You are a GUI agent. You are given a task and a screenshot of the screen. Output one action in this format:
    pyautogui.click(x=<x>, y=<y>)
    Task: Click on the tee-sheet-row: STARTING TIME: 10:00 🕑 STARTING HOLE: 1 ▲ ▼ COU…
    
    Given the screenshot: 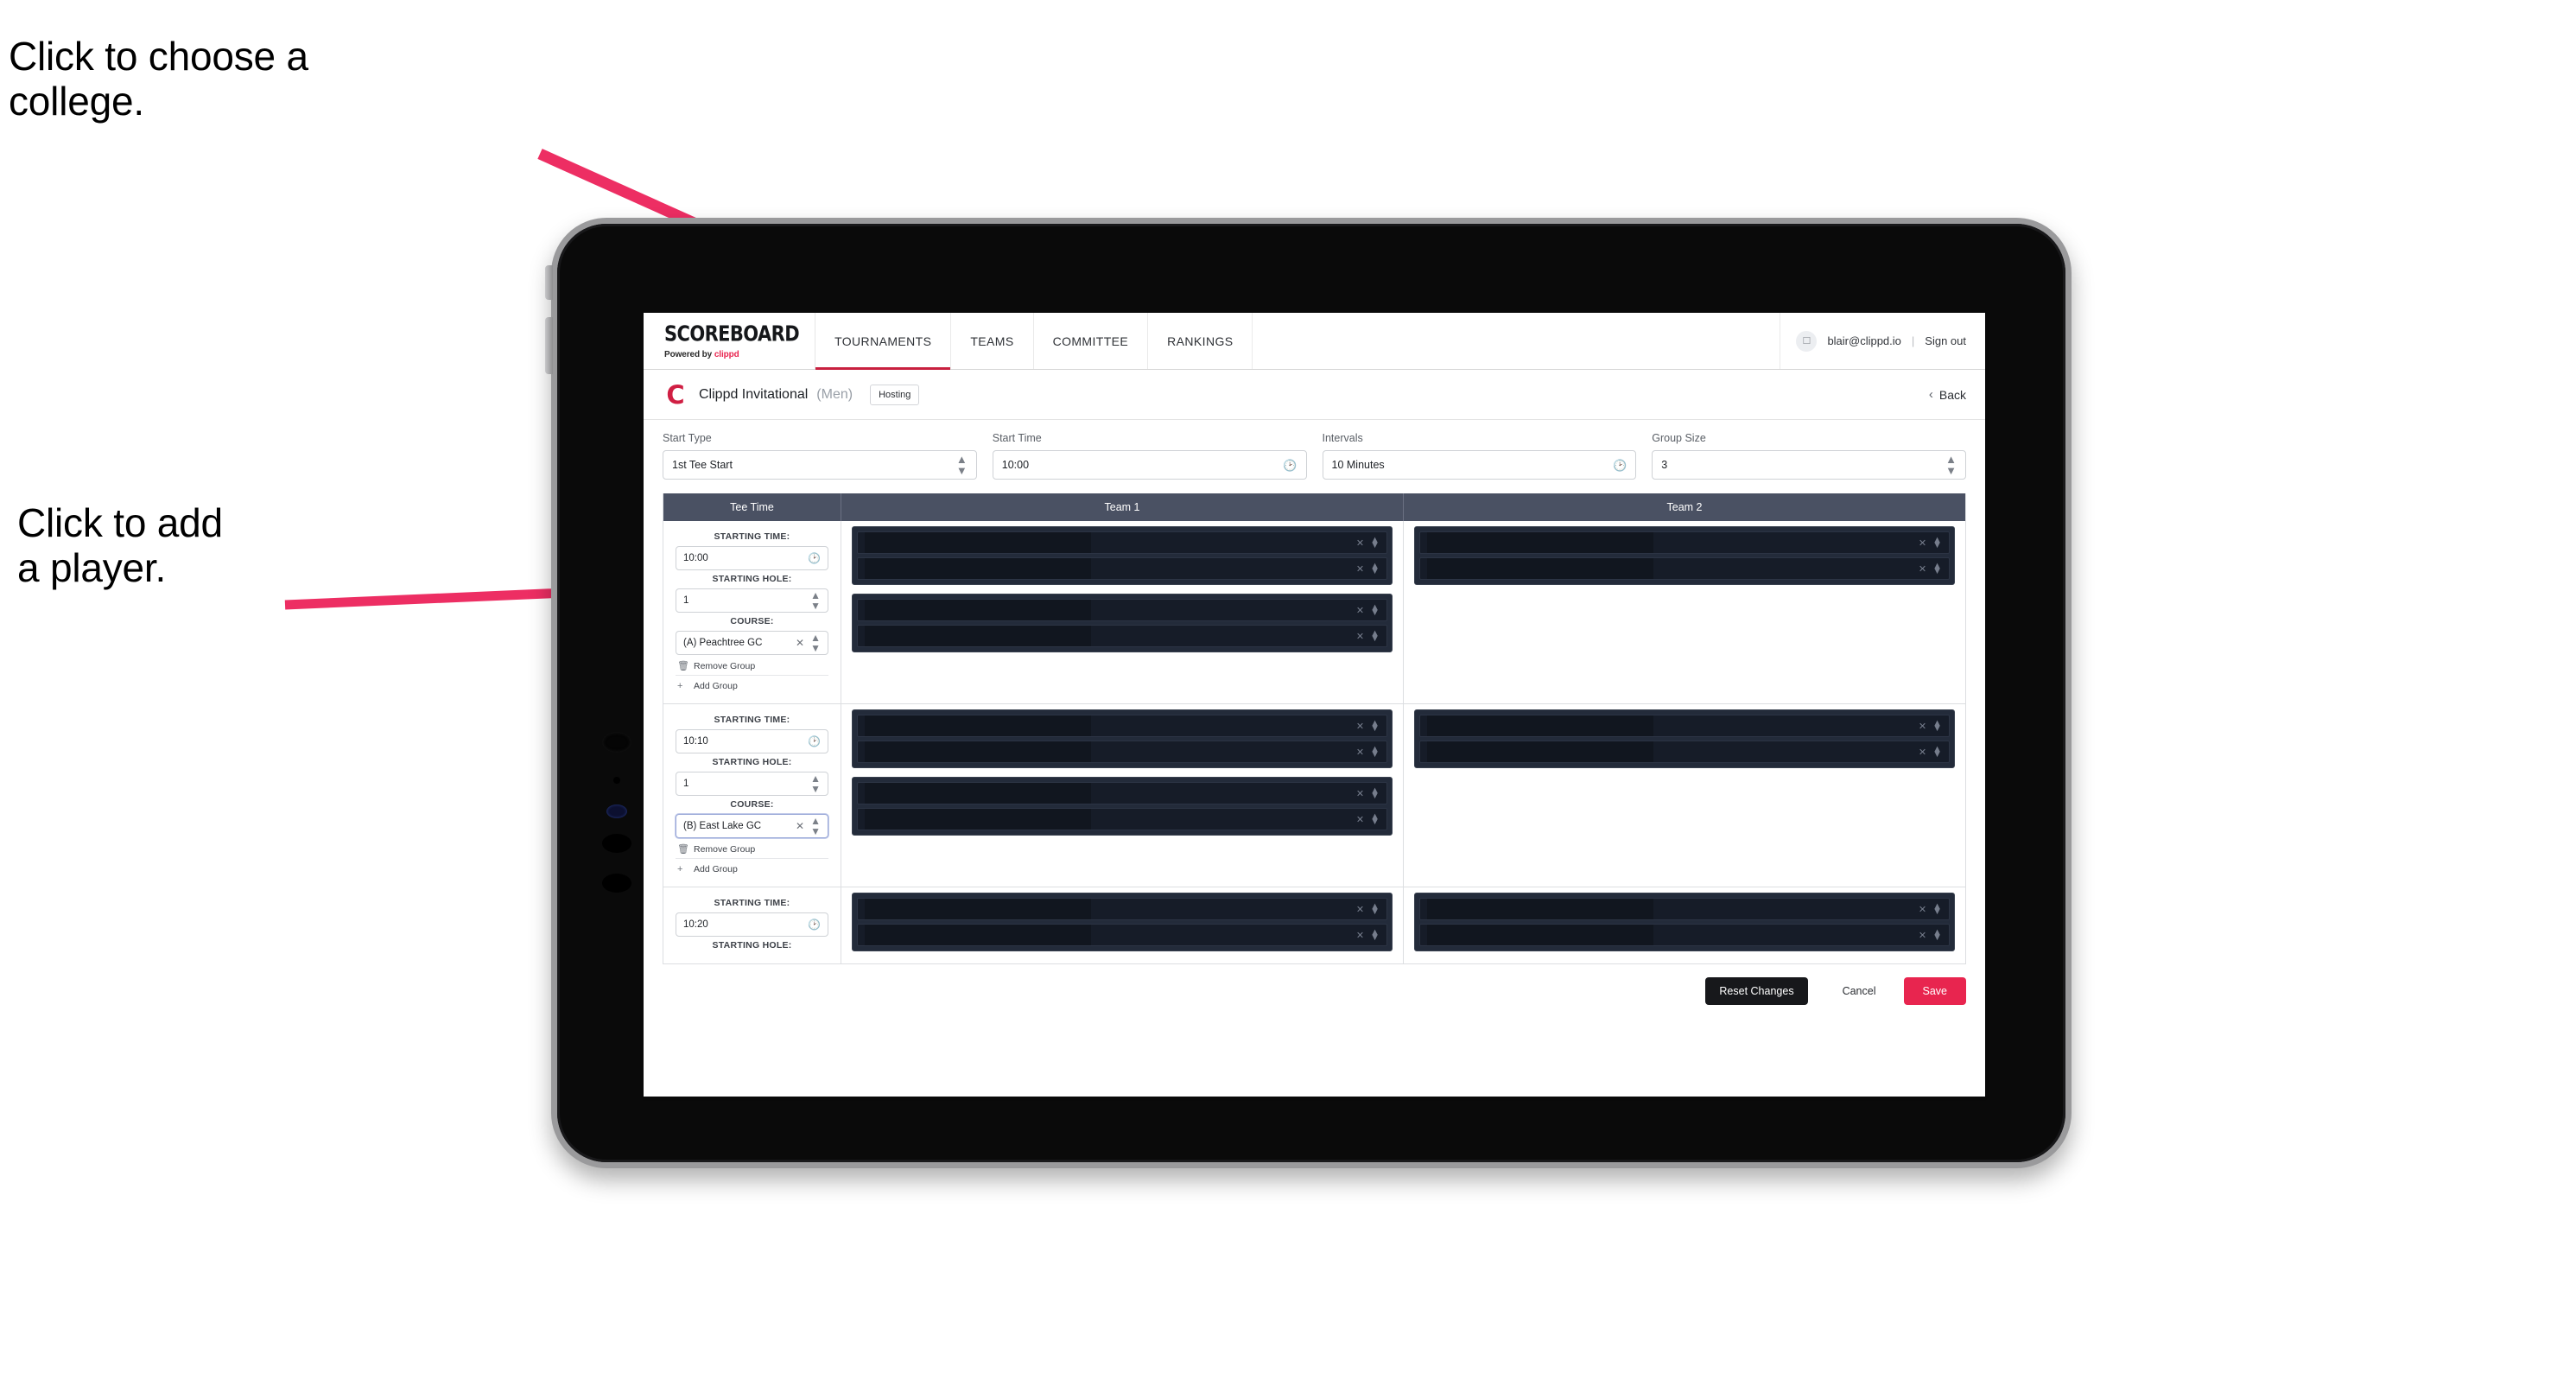 What is the action you would take?
    pyautogui.click(x=1314, y=612)
    